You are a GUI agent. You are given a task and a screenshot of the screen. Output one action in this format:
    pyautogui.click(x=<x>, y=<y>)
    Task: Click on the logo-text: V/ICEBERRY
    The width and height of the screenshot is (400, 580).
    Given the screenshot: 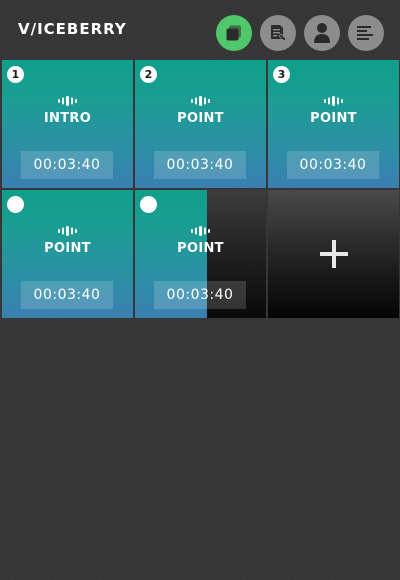 What is the action you would take?
    pyautogui.click(x=72, y=29)
    